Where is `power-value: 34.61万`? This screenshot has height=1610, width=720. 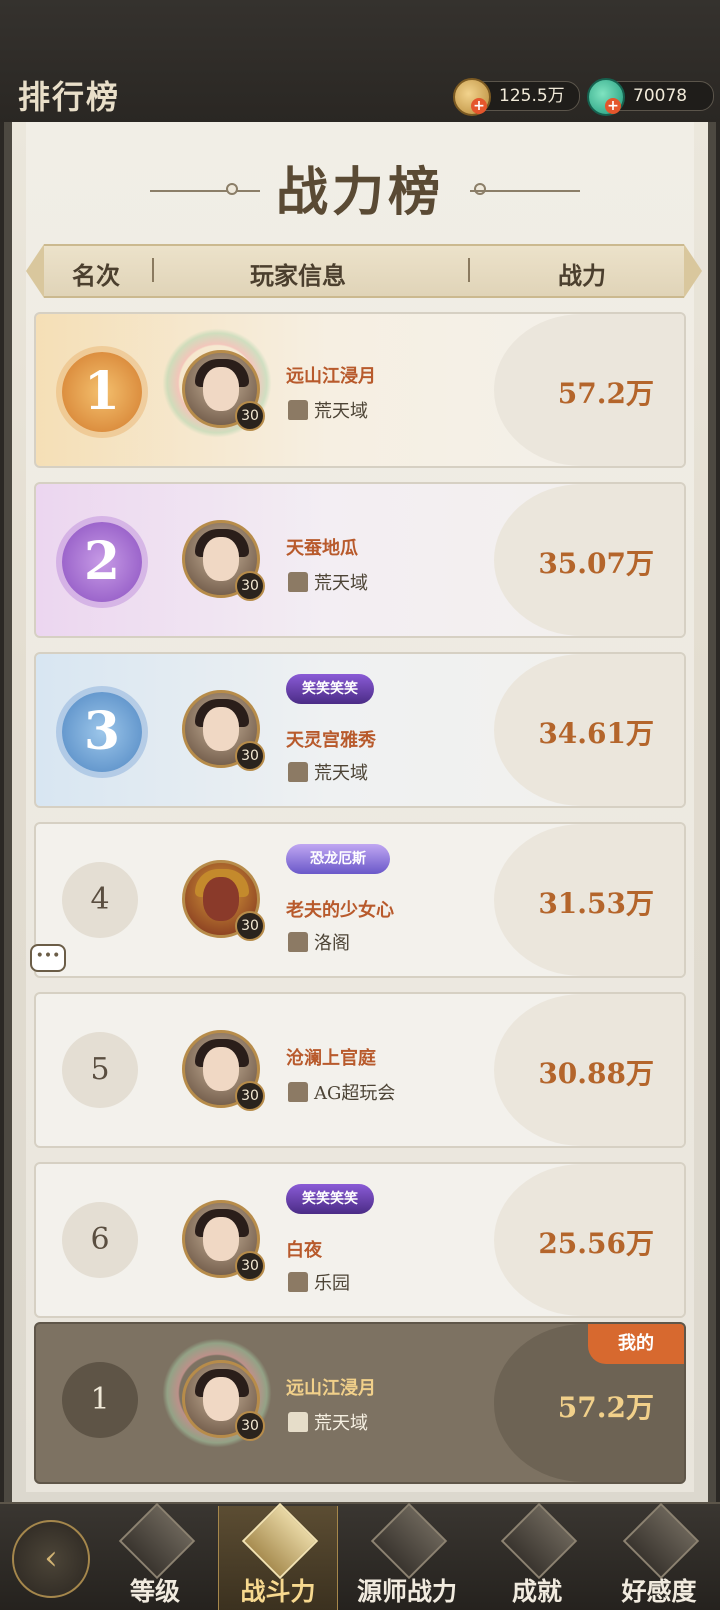 power-value: 34.61万 is located at coordinates (596, 733).